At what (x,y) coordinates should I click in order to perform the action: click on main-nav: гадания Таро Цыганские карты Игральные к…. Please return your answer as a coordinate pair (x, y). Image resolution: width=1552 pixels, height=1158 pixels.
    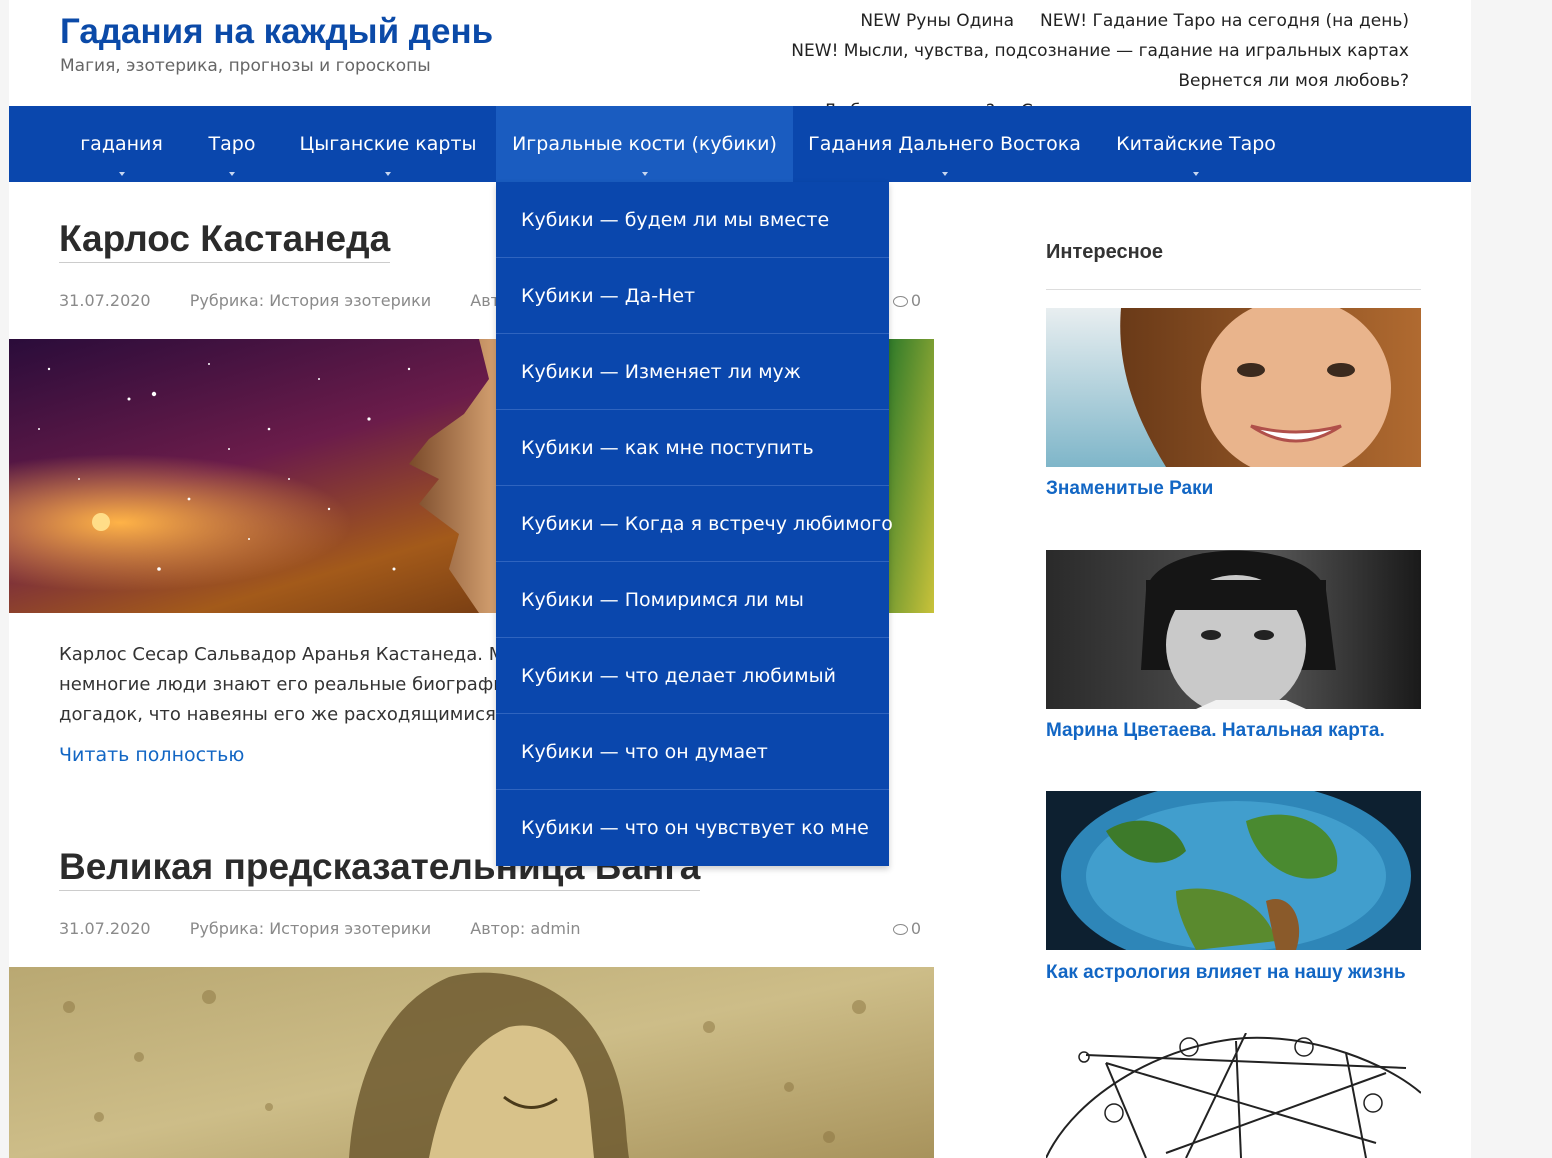
    Looking at the image, I should click on (740, 144).